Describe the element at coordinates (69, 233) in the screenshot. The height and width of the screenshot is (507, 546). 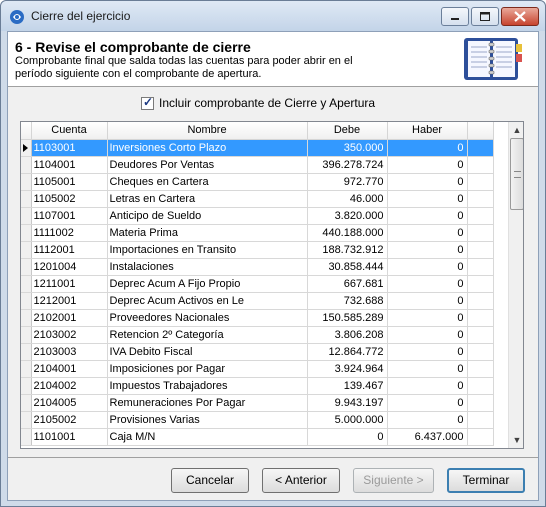
I see `cell-cuenta: 1111002` at that location.